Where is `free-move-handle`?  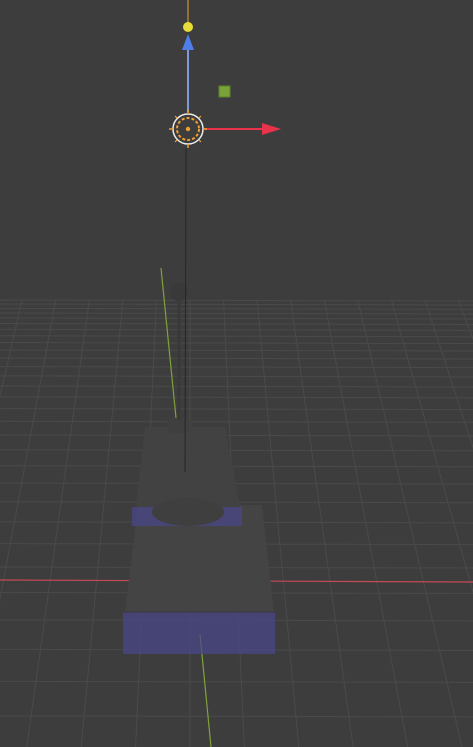 free-move-handle is located at coordinates (224, 91).